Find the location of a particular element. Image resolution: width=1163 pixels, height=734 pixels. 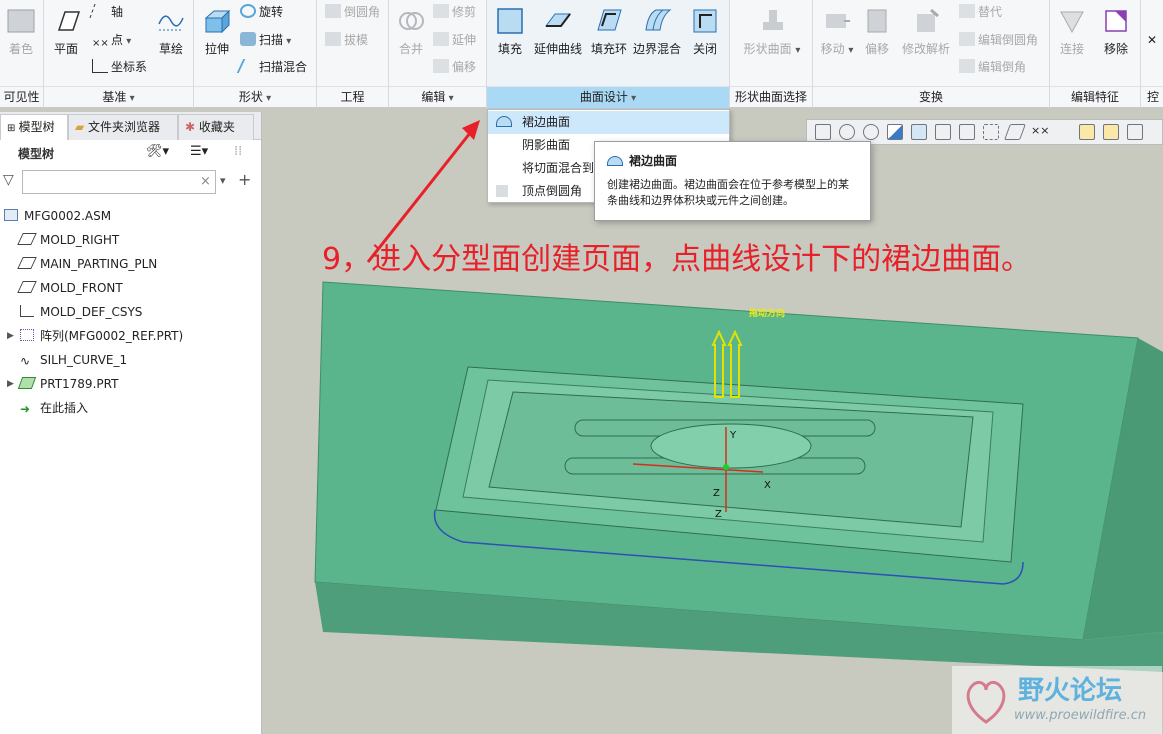

watermark-logo-icon is located at coordinates (986, 702).